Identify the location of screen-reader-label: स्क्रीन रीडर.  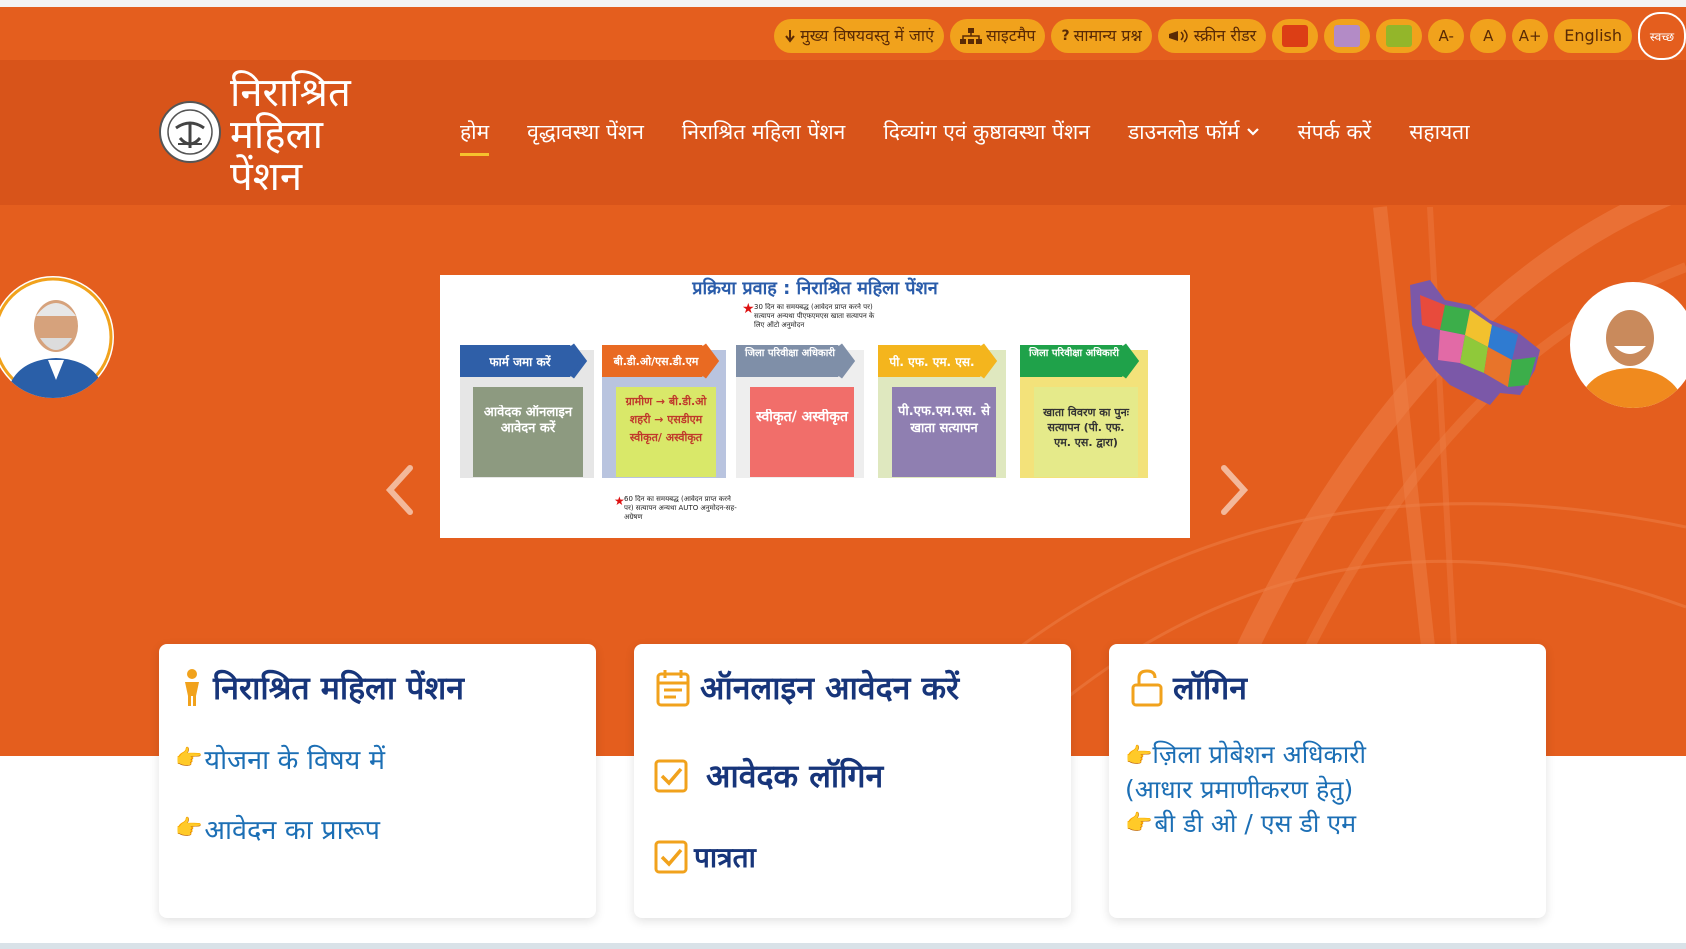
(1225, 35).